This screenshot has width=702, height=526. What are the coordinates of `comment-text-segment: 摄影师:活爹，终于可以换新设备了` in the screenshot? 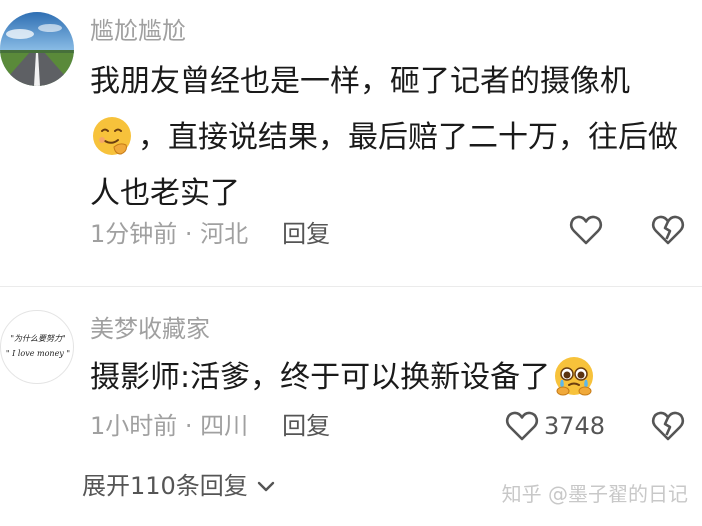 It's located at (320, 377).